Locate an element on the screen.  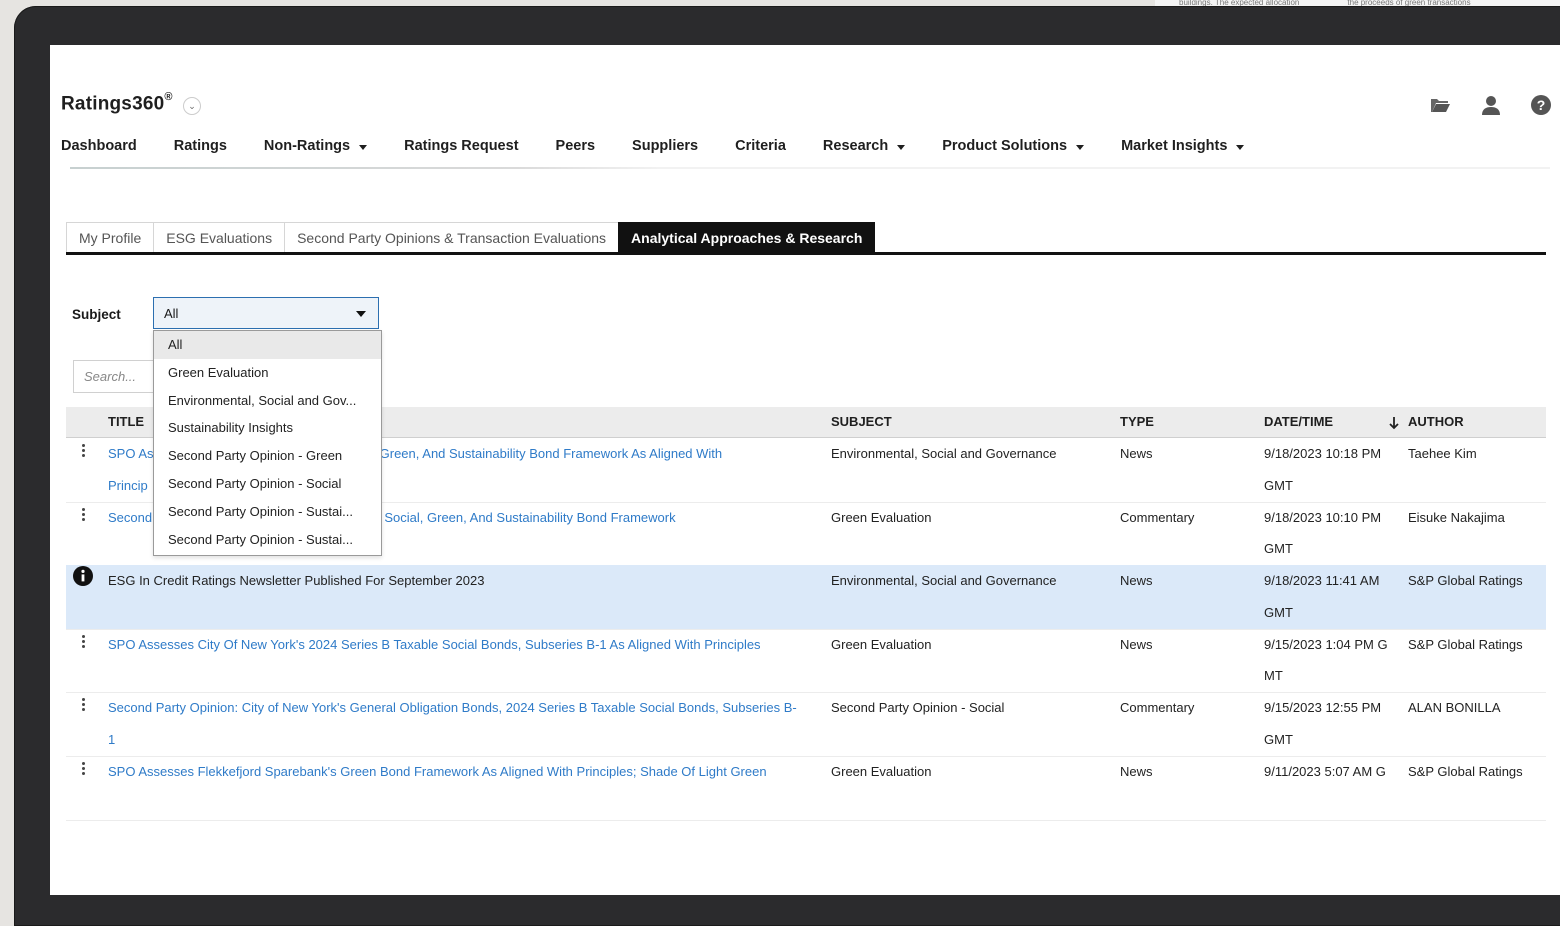
row-date-line1: 9/18/2023 11:41 AM is located at coordinates (1322, 581).